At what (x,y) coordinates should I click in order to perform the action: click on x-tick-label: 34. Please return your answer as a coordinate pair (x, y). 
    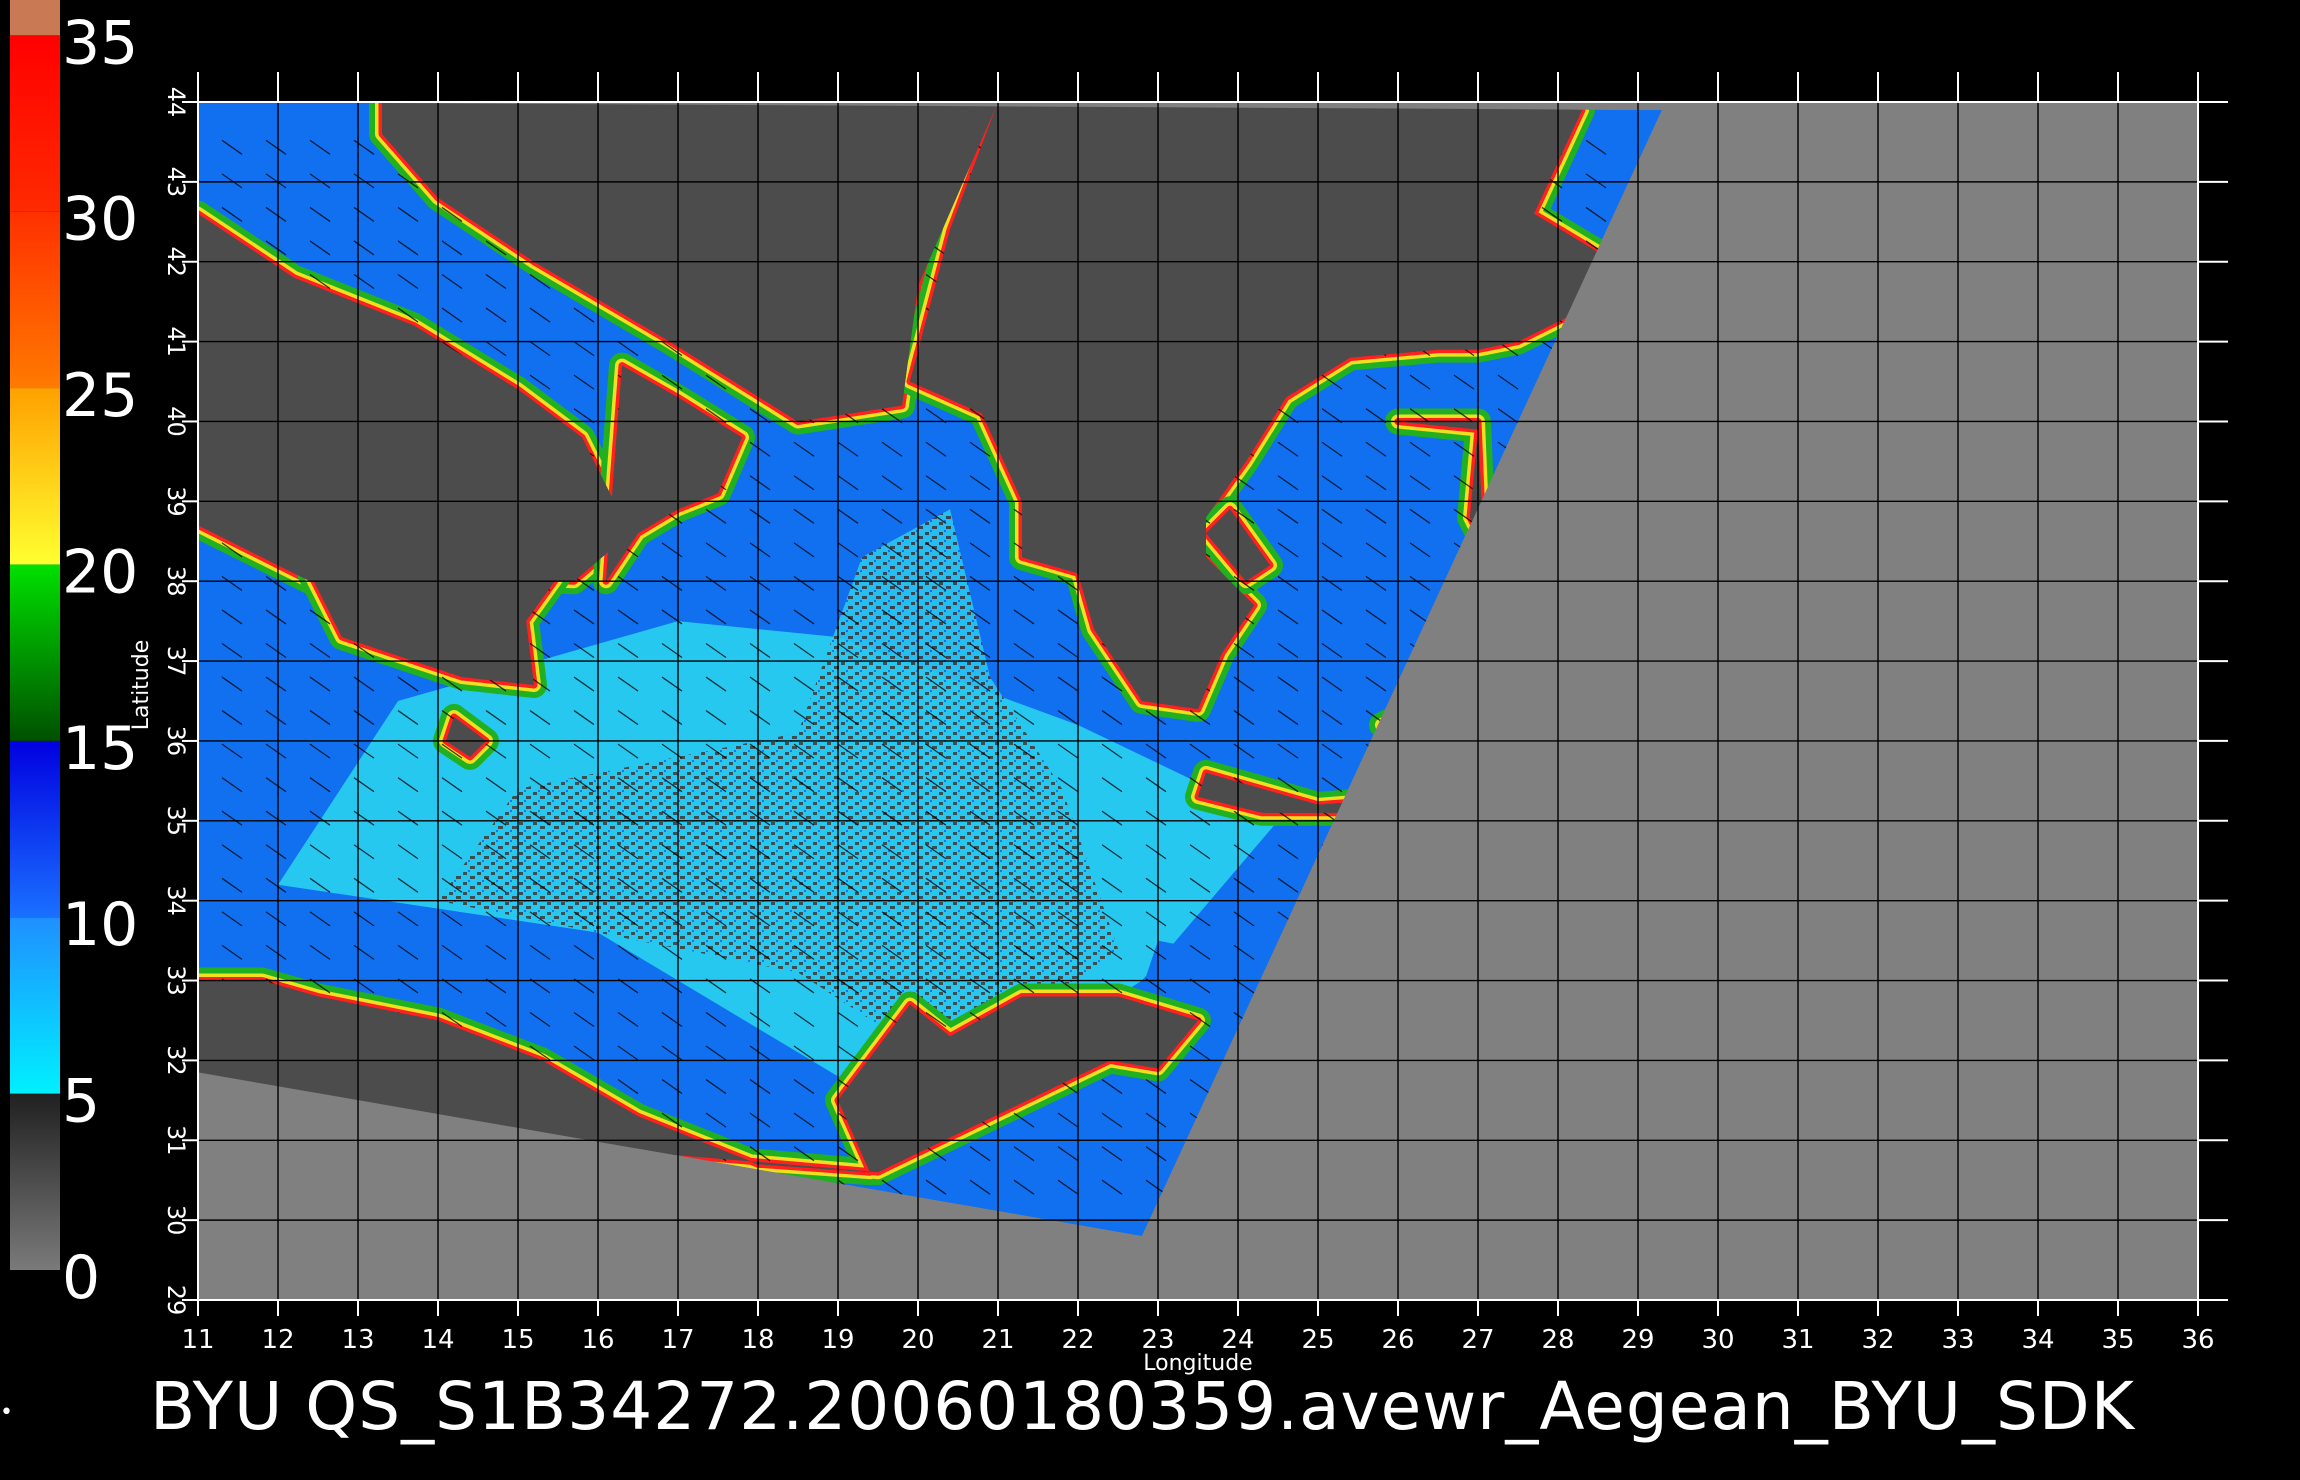
    Looking at the image, I should click on (2037, 1340).